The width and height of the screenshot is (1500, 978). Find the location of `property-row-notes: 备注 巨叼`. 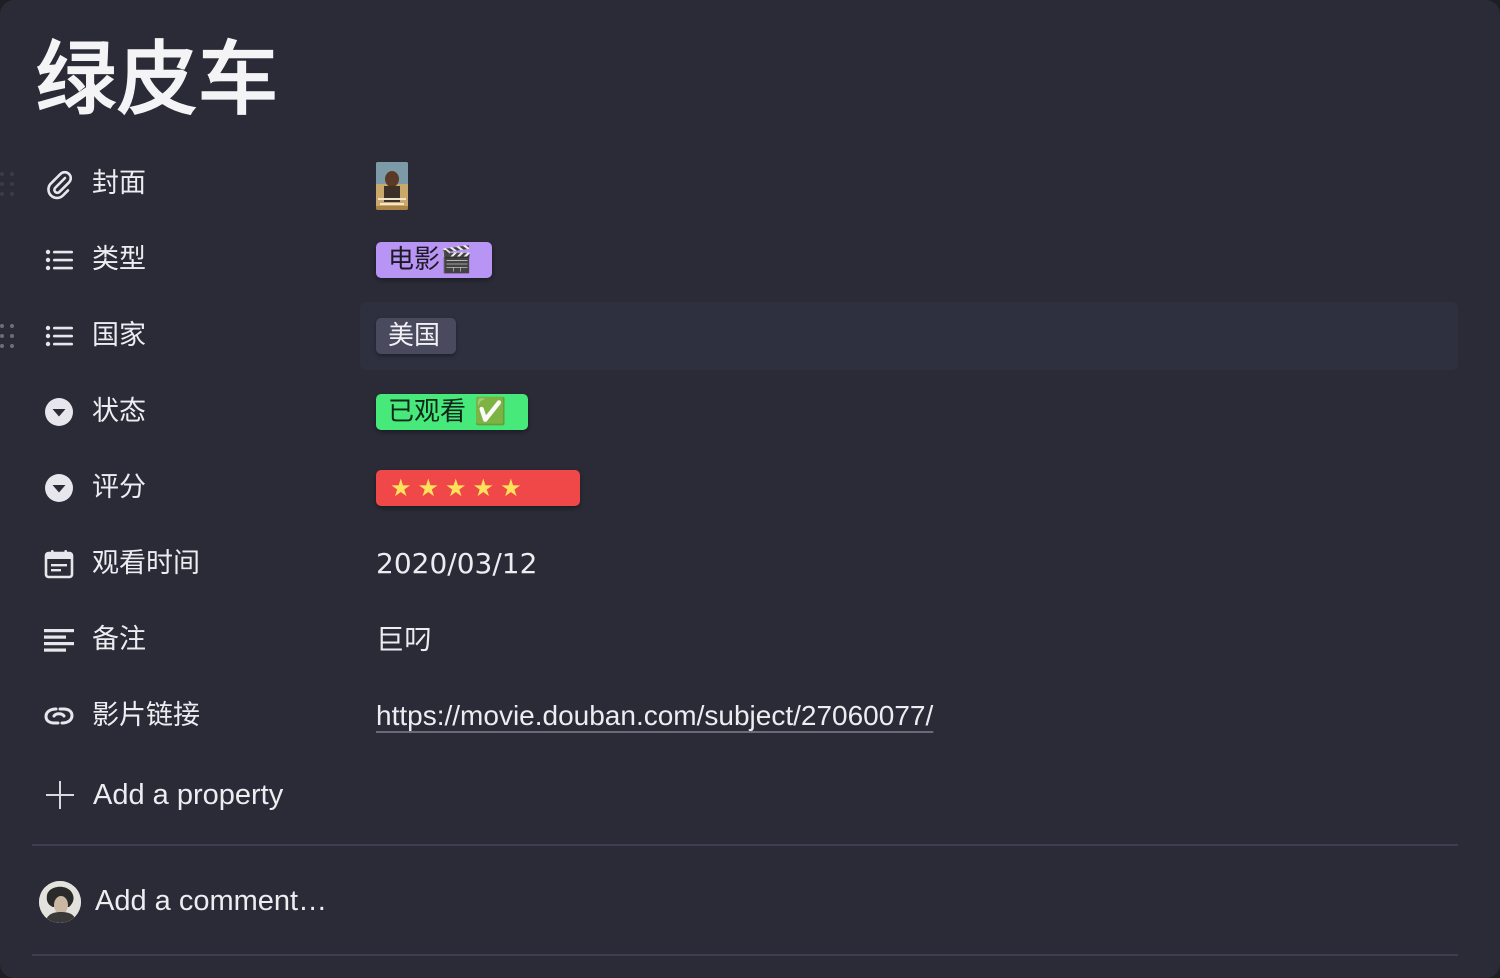

property-row-notes: 备注 巨叼 is located at coordinates (750, 640).